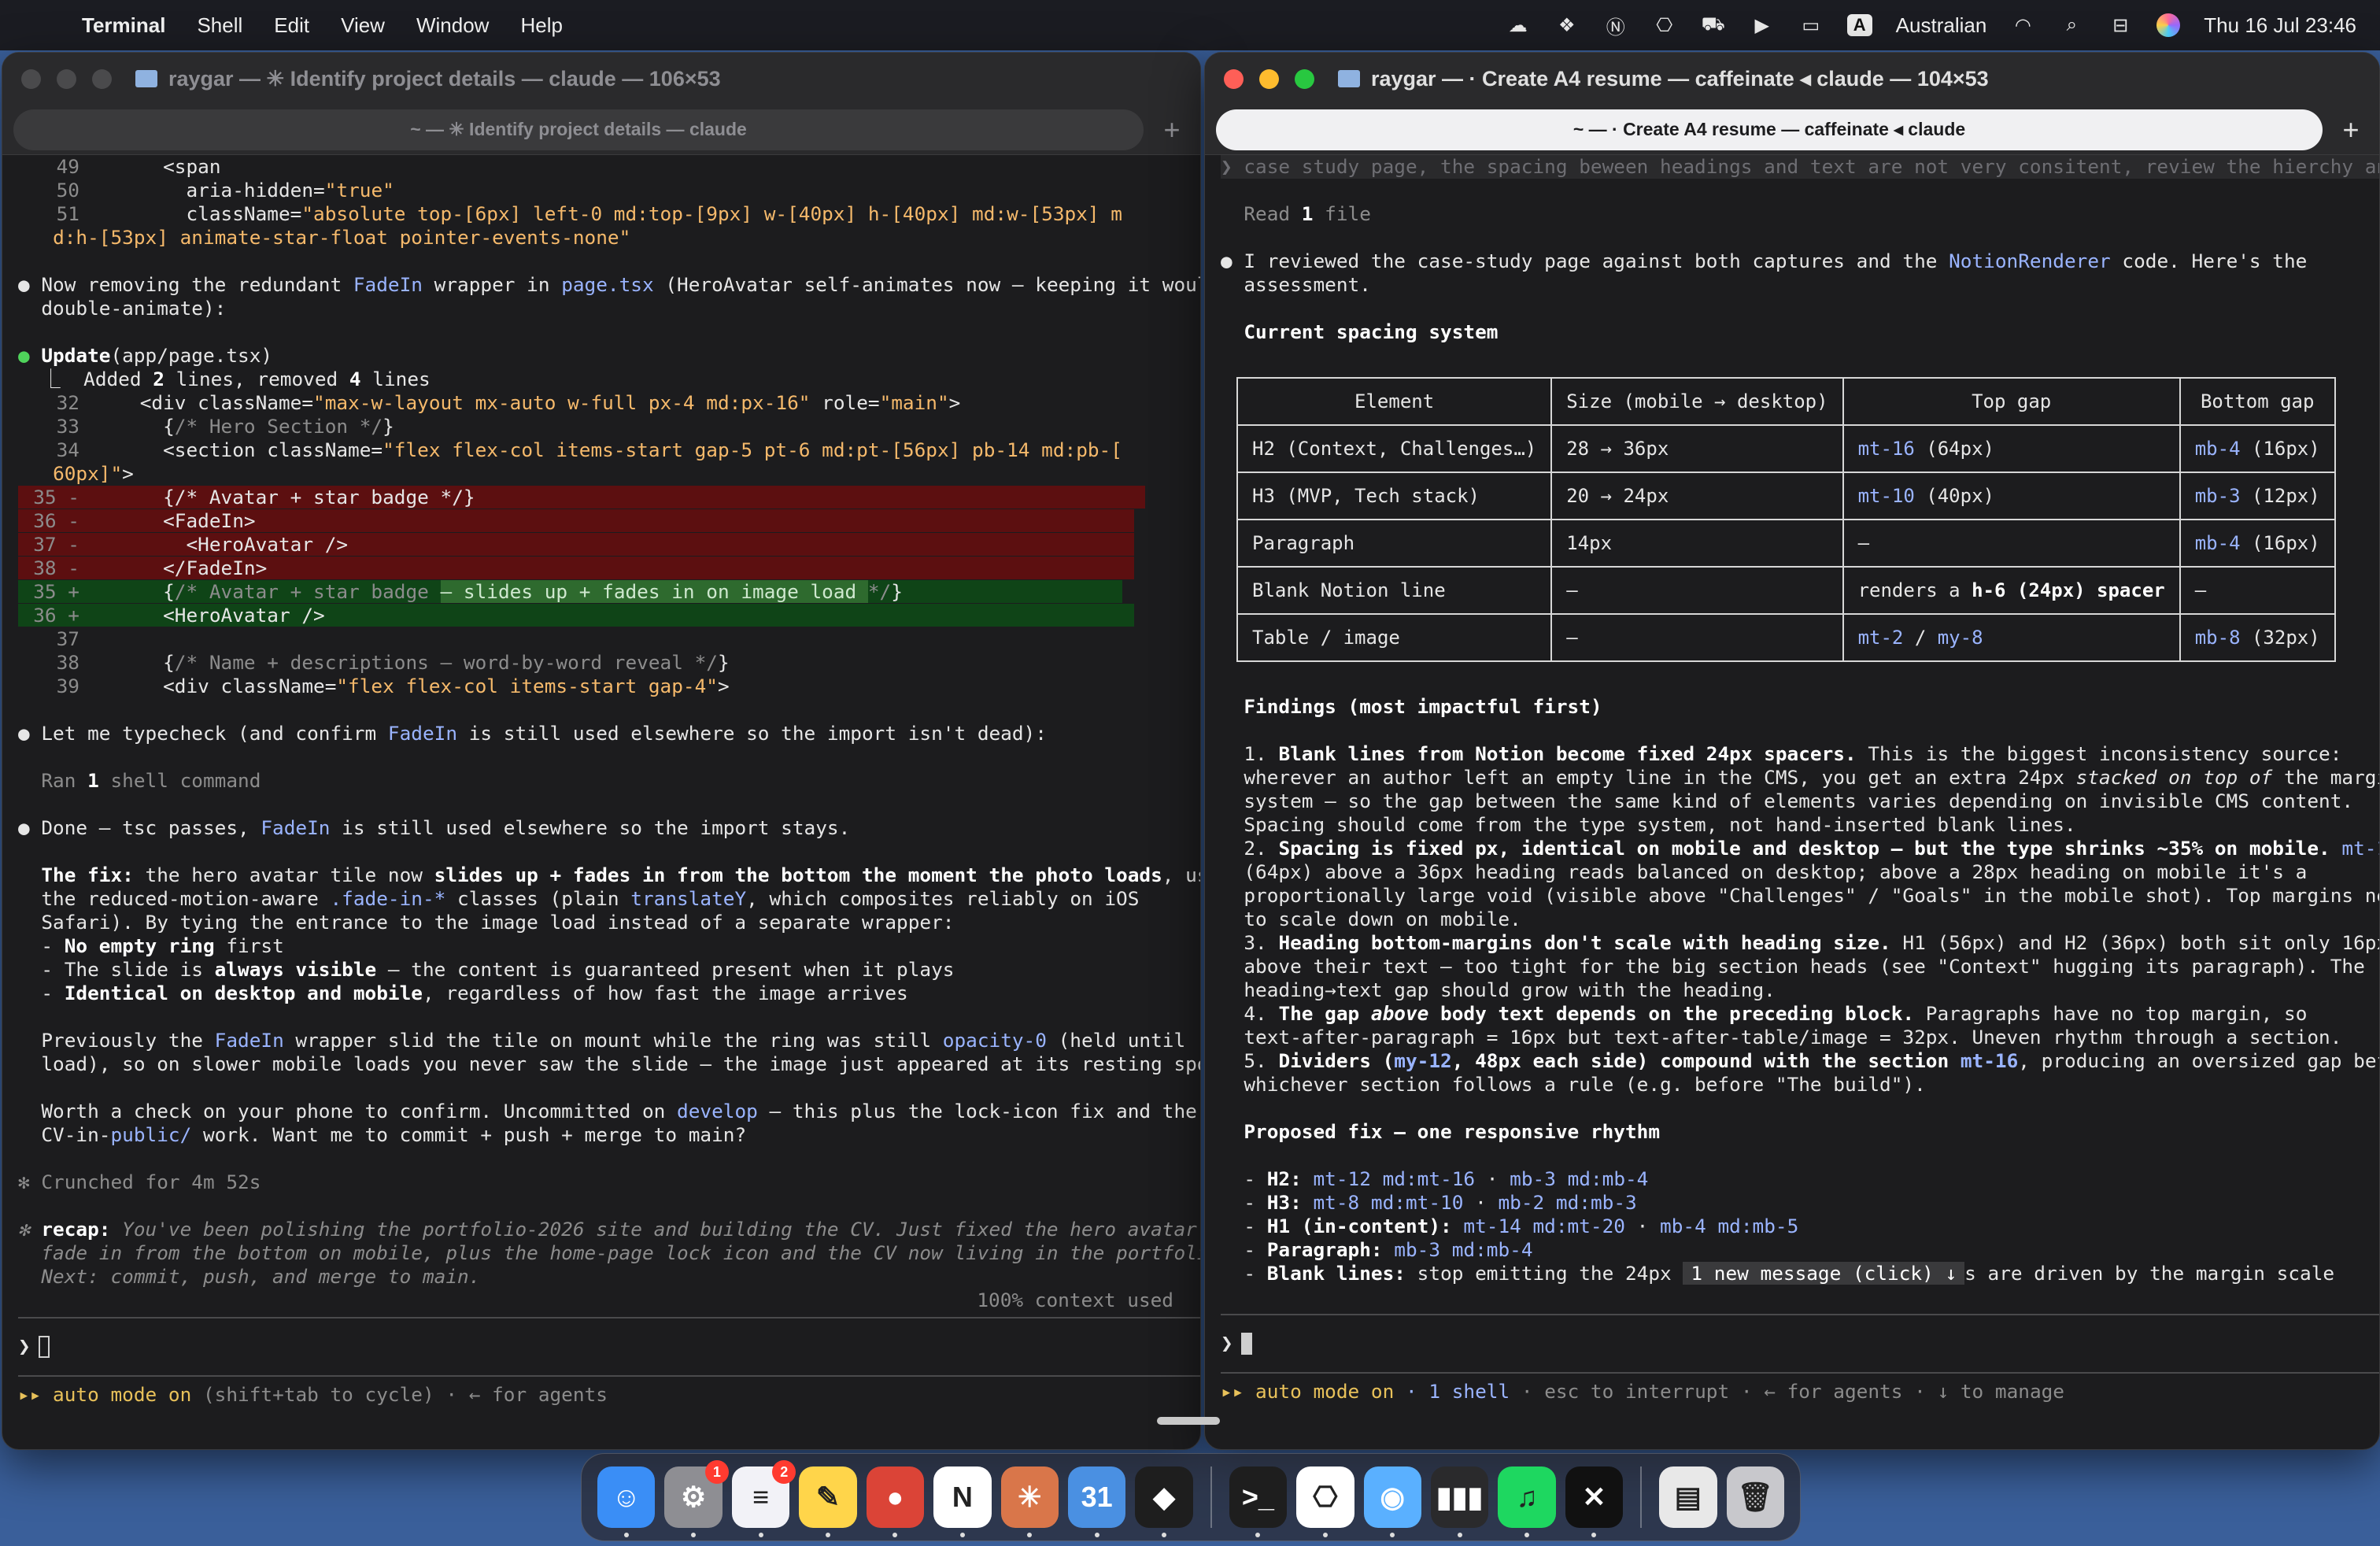 This screenshot has width=2380, height=1546. What do you see at coordinates (1713, 24) in the screenshot?
I see `car-icon: ⛟` at bounding box center [1713, 24].